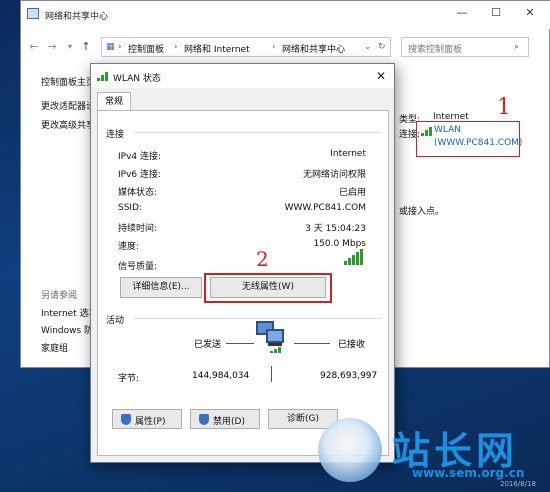 The image size is (550, 492). What do you see at coordinates (350, 450) in the screenshot?
I see `watermark-logo-icon` at bounding box center [350, 450].